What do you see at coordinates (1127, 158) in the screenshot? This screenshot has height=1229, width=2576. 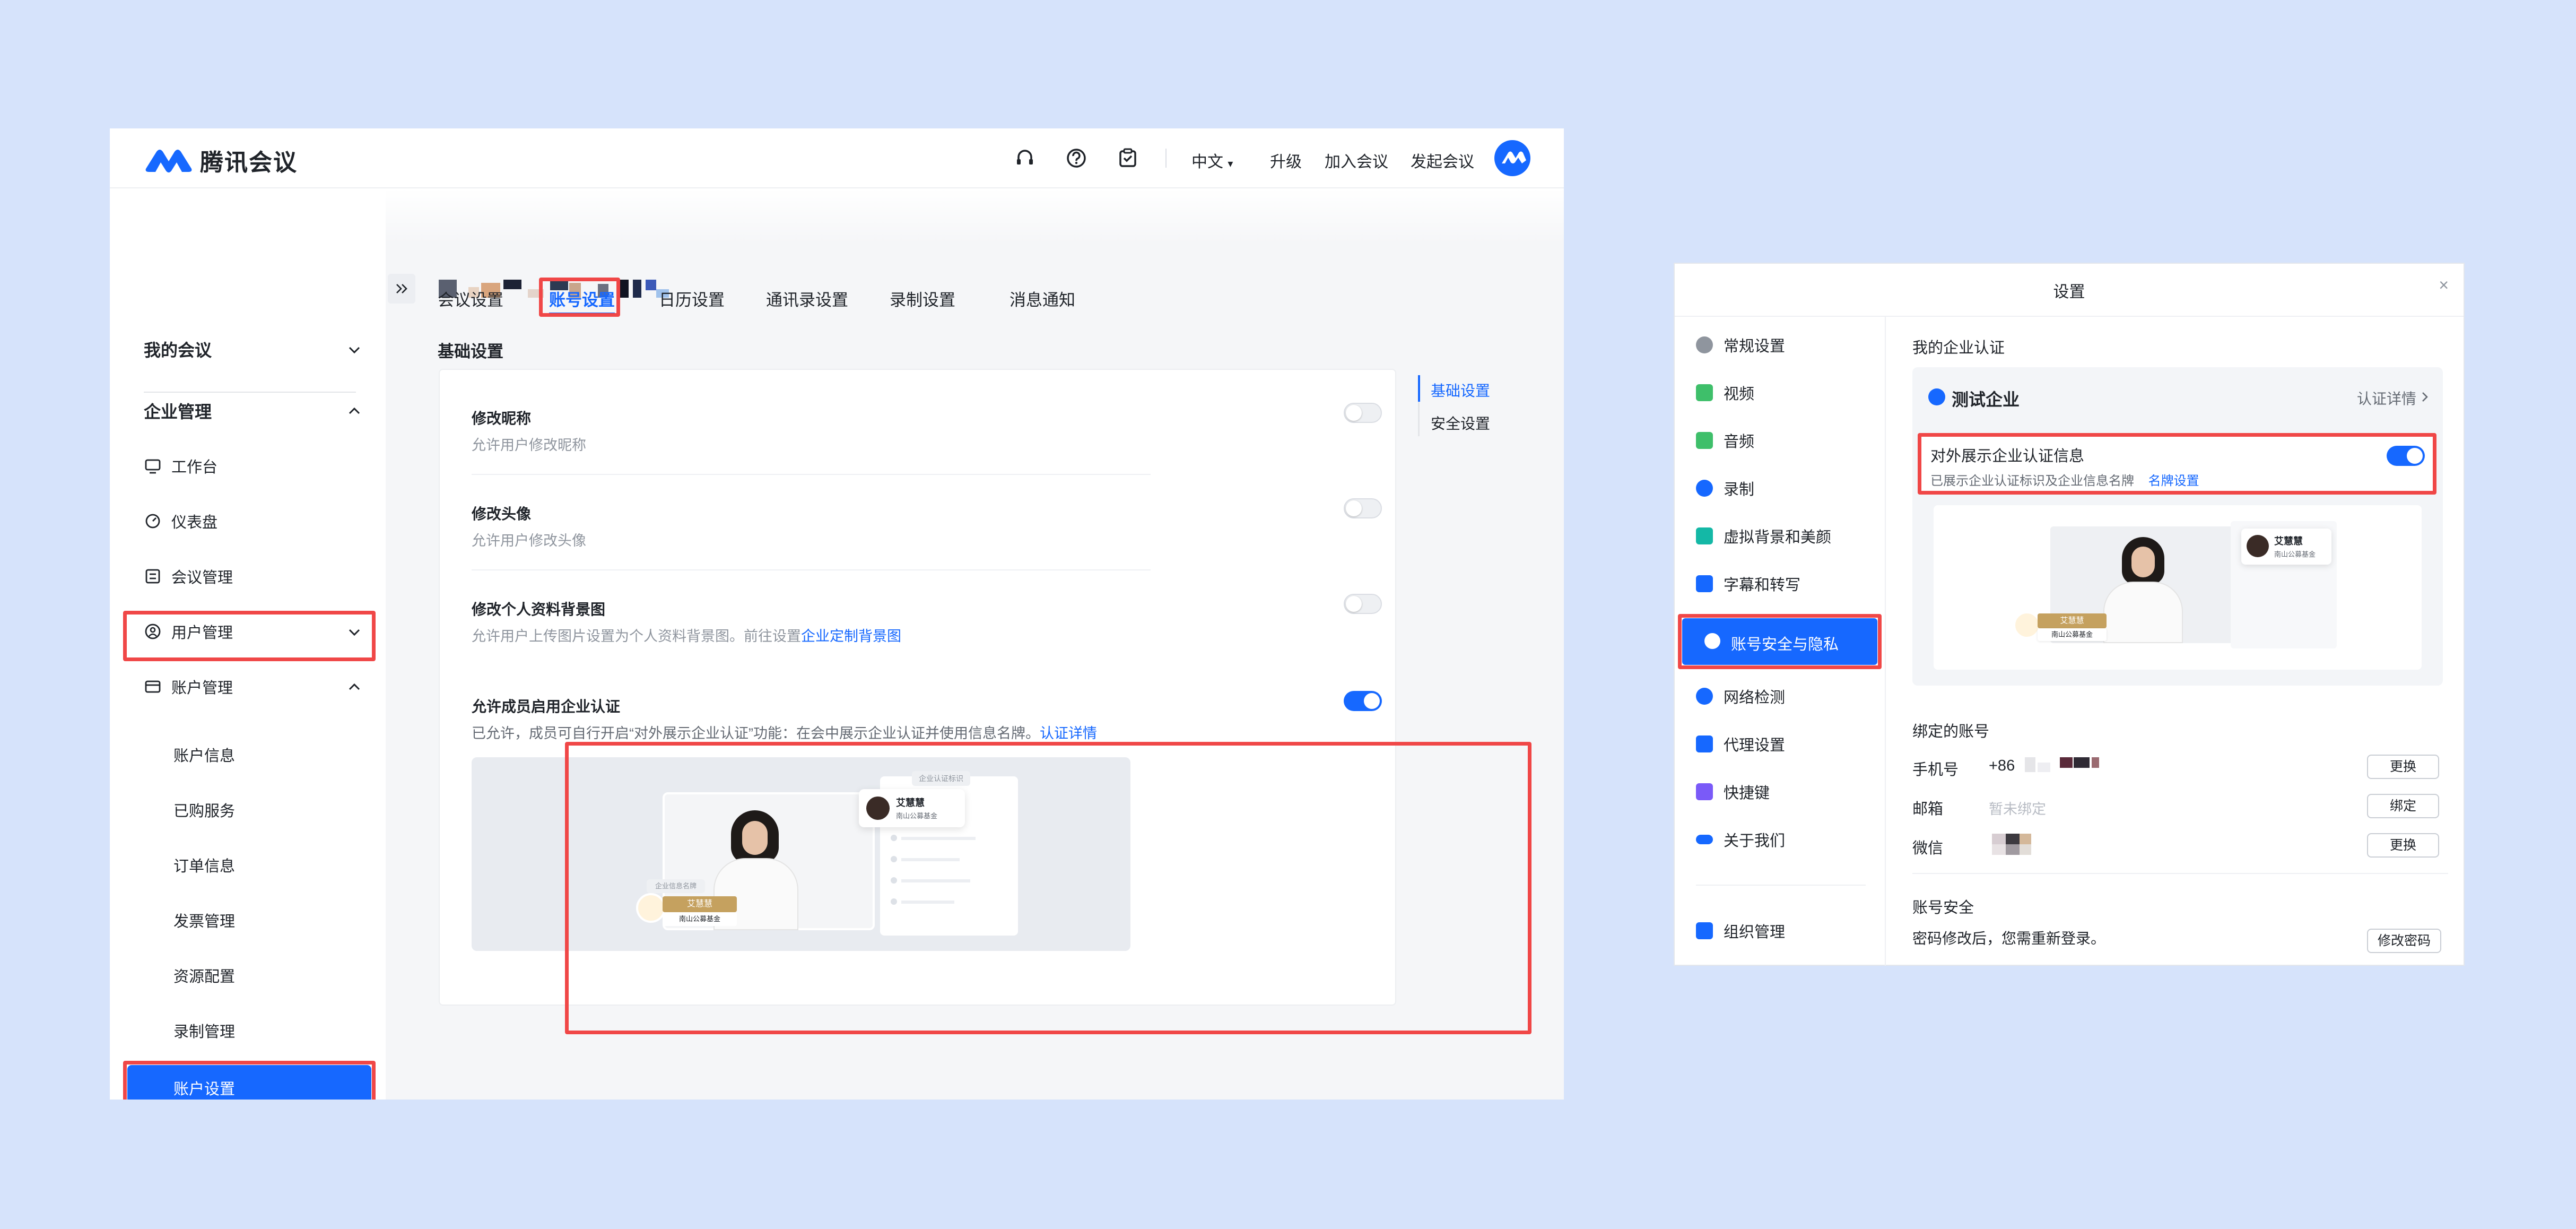 I see `clipboard-icon` at bounding box center [1127, 158].